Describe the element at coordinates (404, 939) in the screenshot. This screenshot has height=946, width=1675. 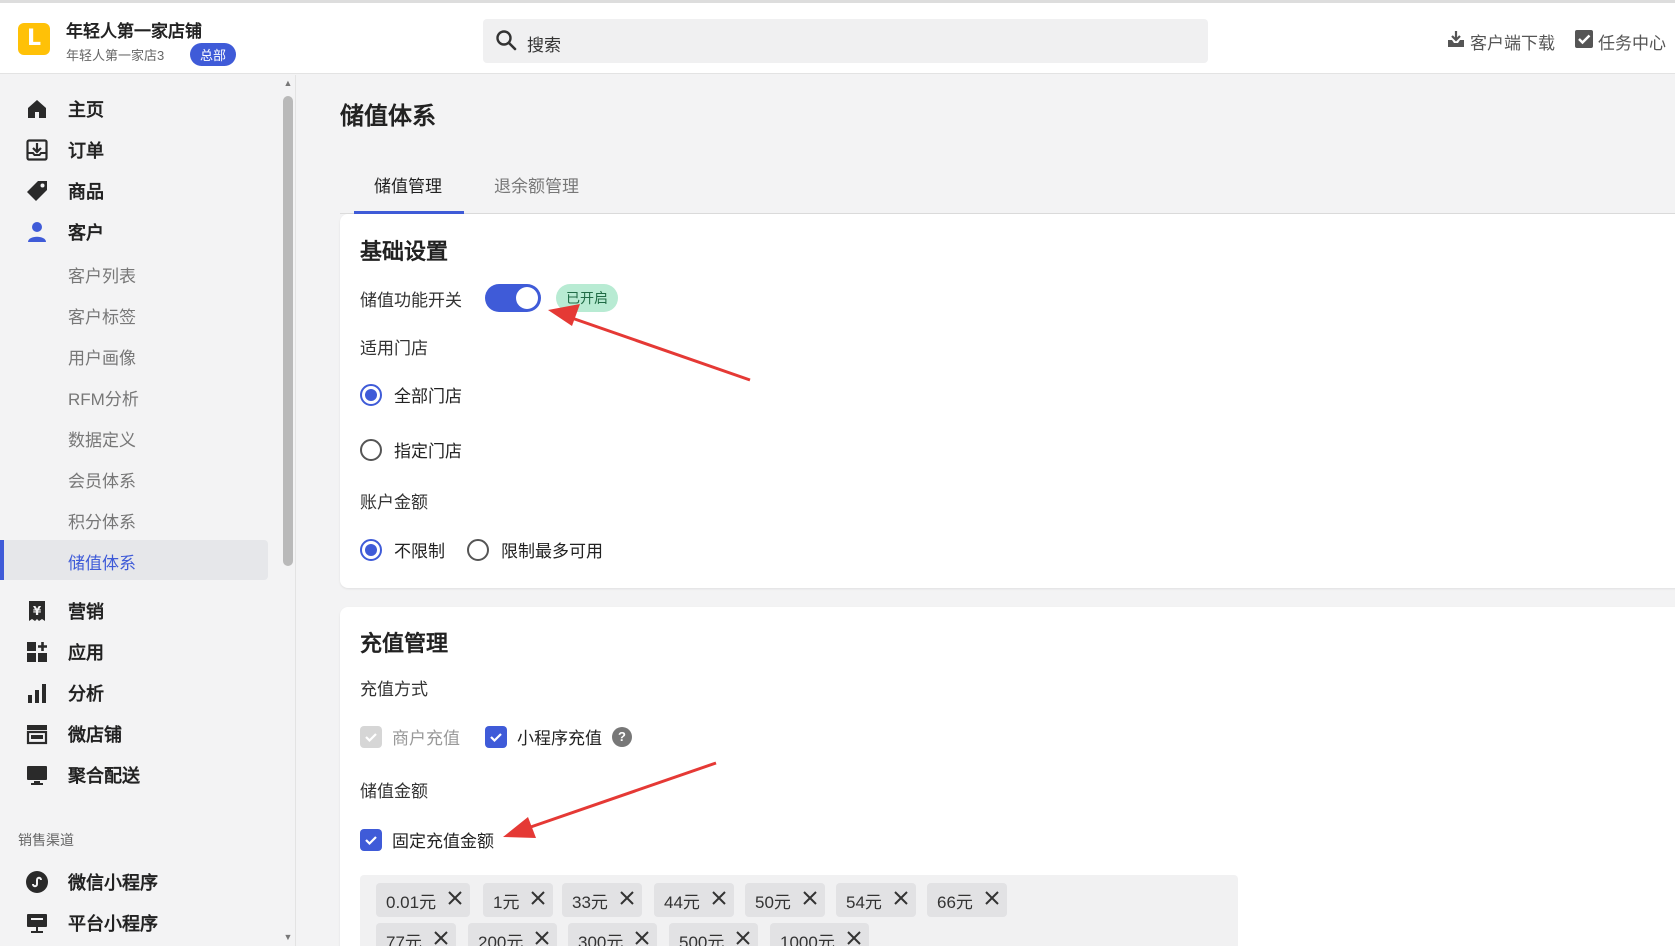
I see `amount-tag-label: 77元` at that location.